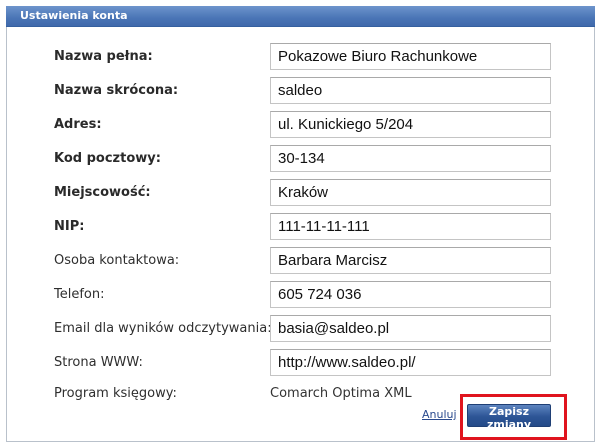 This screenshot has height=446, width=601. Describe the element at coordinates (410, 192) in the screenshot. I see `city-field` at that location.